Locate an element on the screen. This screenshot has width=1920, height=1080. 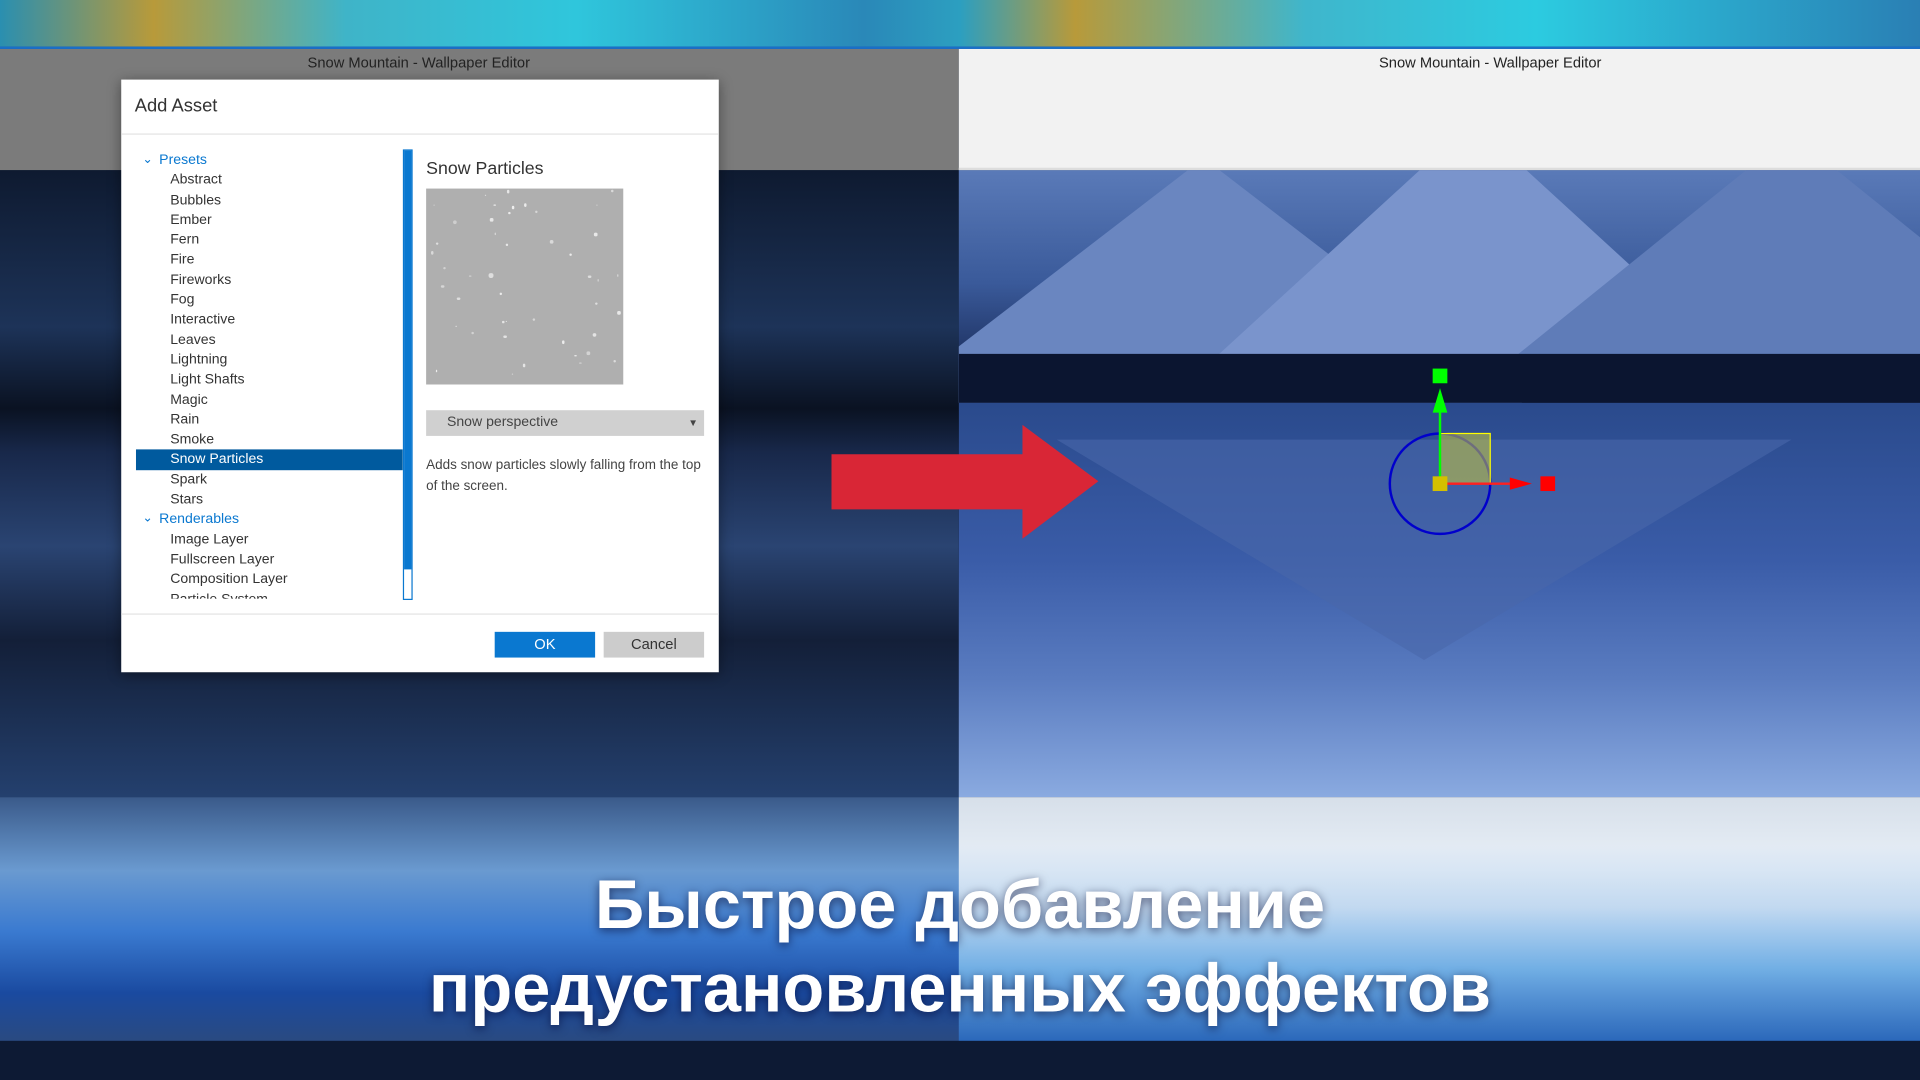
tree-item: Fog is located at coordinates (269, 300).